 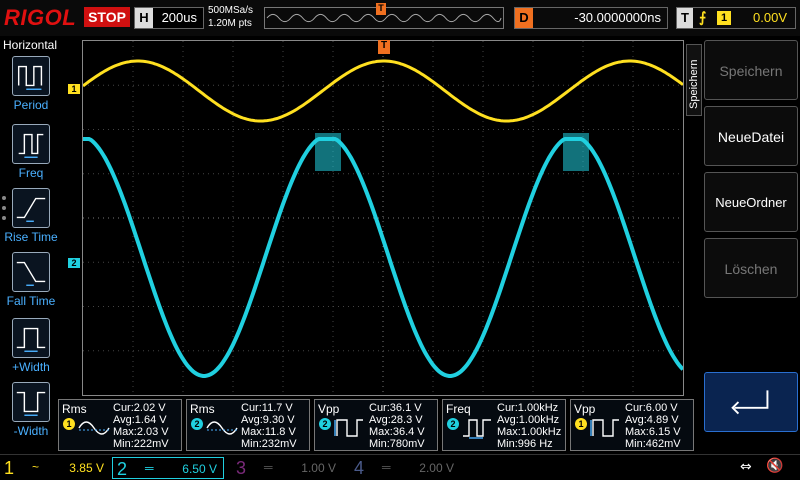 I want to click on average-value: Avg:4.89 V, so click(x=652, y=420).